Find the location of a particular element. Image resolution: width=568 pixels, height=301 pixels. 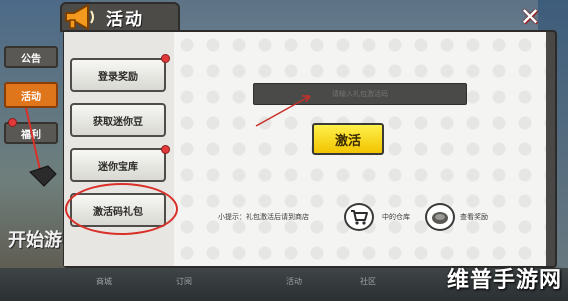

dialog-title: 活动 is located at coordinates (125, 19).